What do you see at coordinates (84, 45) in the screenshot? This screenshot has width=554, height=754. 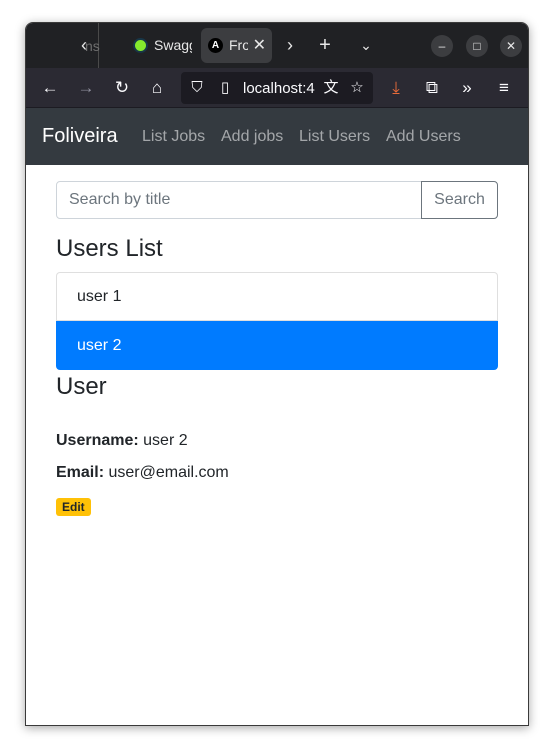 I see `scroll-tabs-left-icon: ‹` at bounding box center [84, 45].